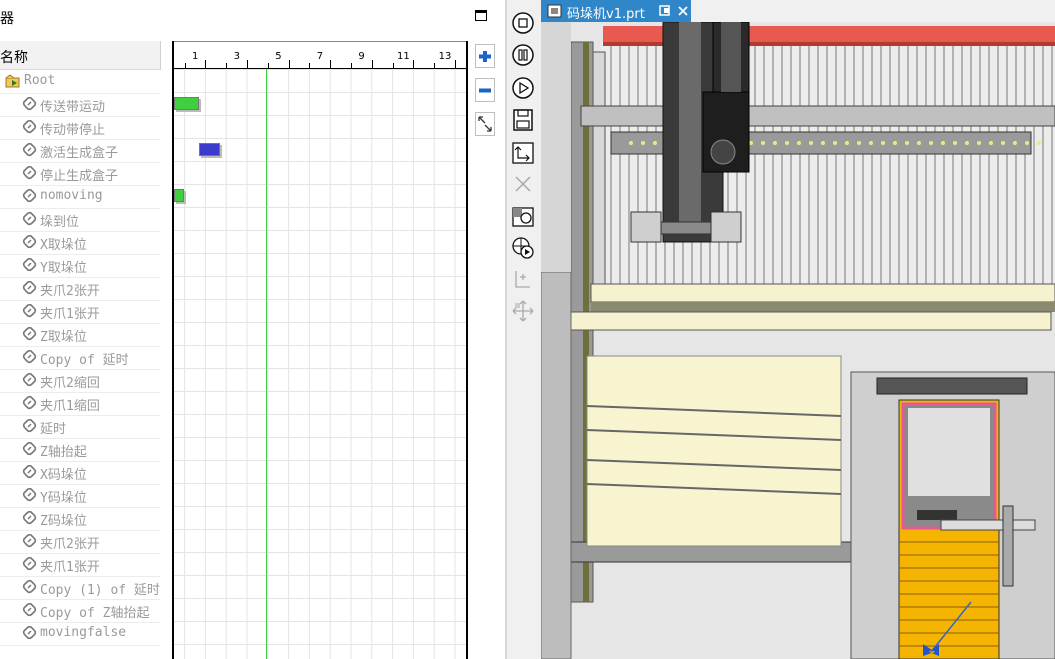 The image size is (1055, 659). Describe the element at coordinates (616, 11) in the screenshot. I see `part-tab: 码垛机v1.prt` at that location.